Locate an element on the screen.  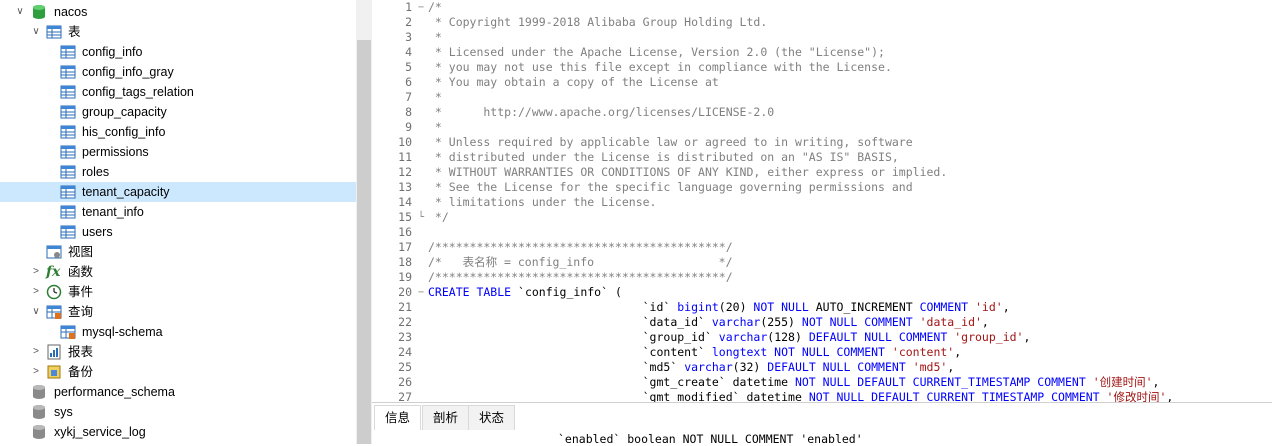
tree-db-label: xykj_service_log is located at coordinates (100, 432).